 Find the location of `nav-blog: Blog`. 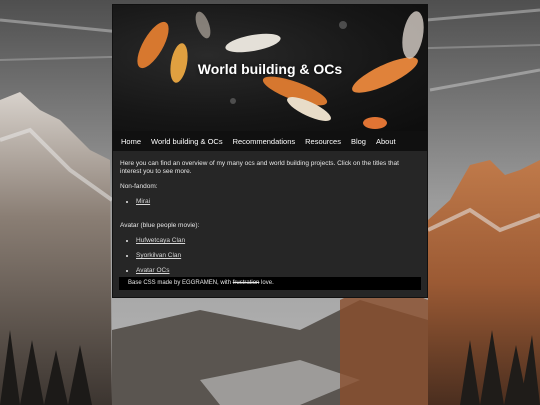

nav-blog: Blog is located at coordinates (358, 141).